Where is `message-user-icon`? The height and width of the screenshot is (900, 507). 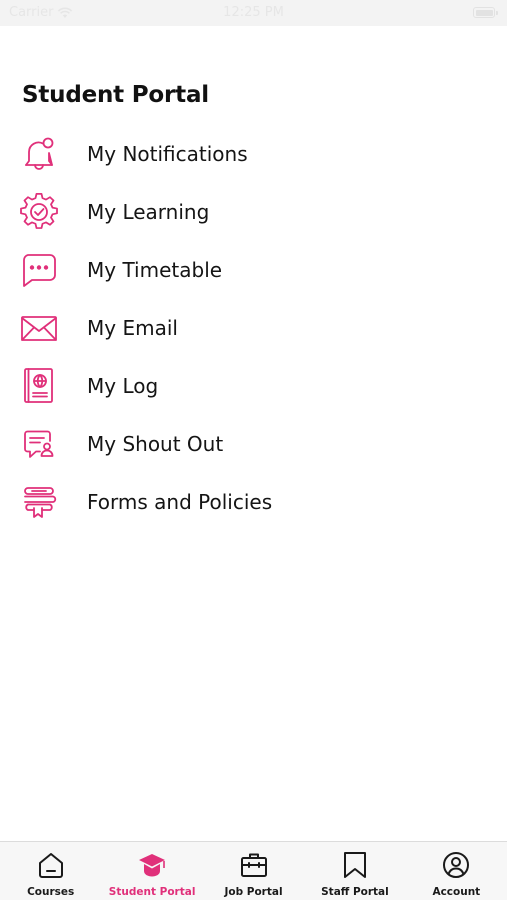
message-user-icon is located at coordinates (39, 444).